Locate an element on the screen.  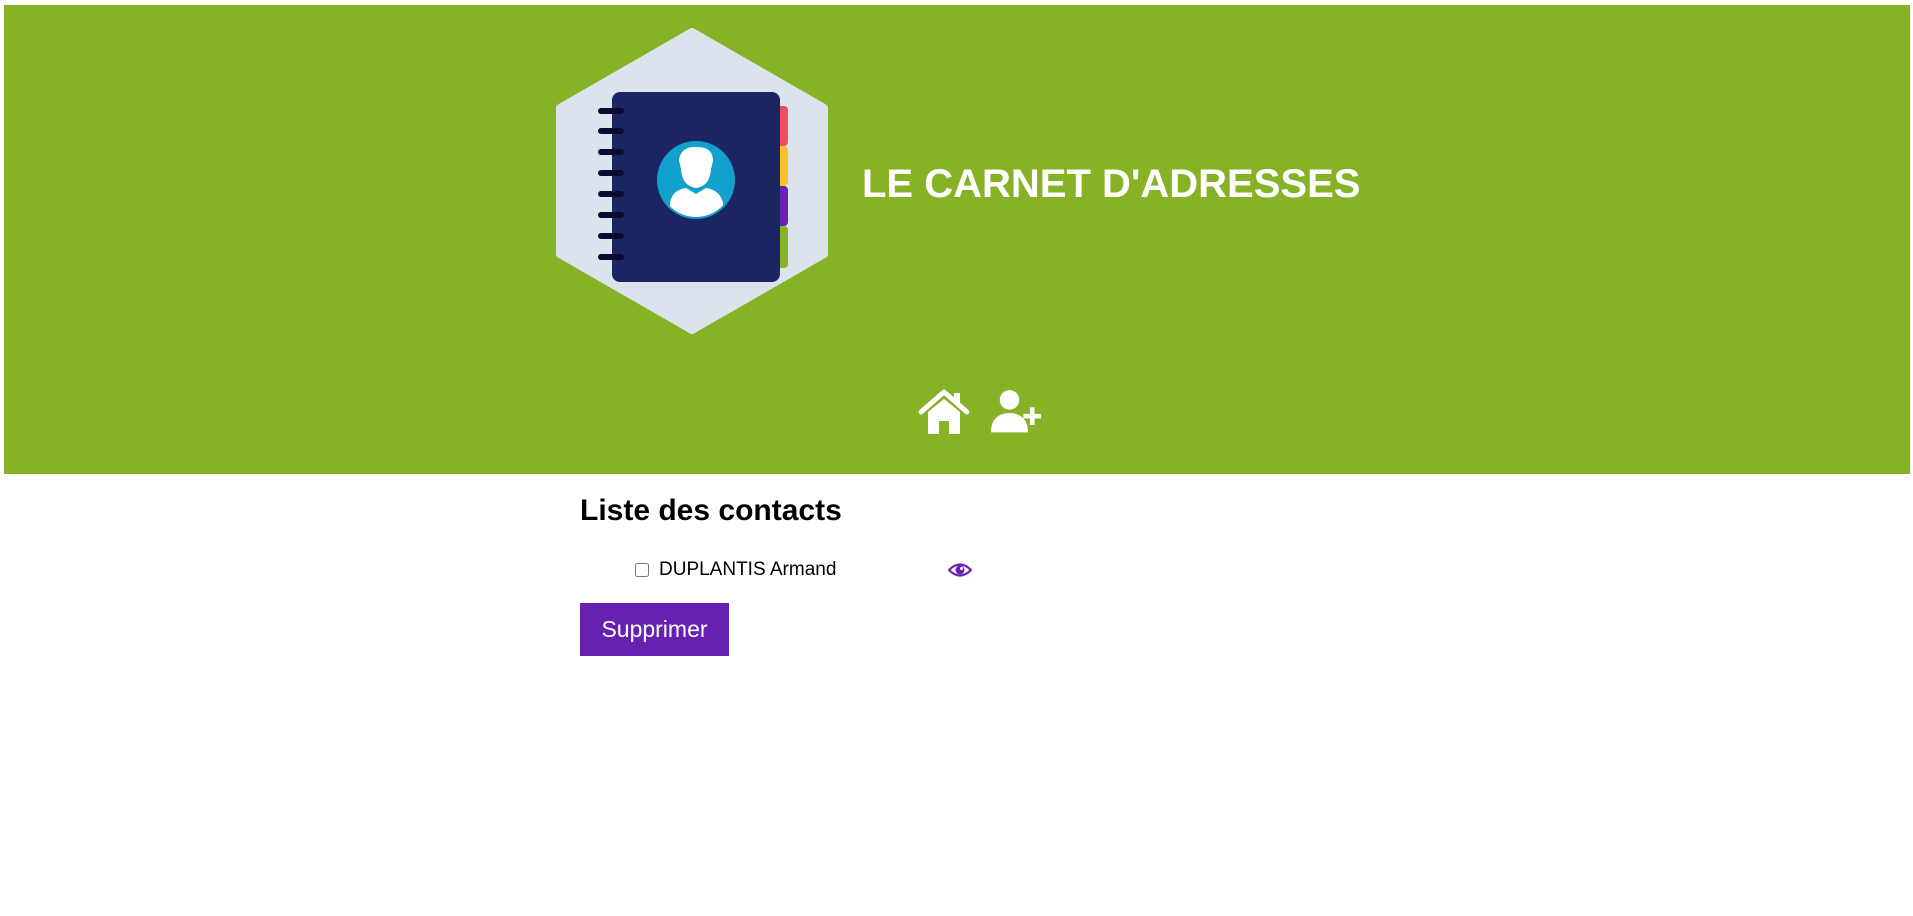
address-book-icon is located at coordinates (692, 181).